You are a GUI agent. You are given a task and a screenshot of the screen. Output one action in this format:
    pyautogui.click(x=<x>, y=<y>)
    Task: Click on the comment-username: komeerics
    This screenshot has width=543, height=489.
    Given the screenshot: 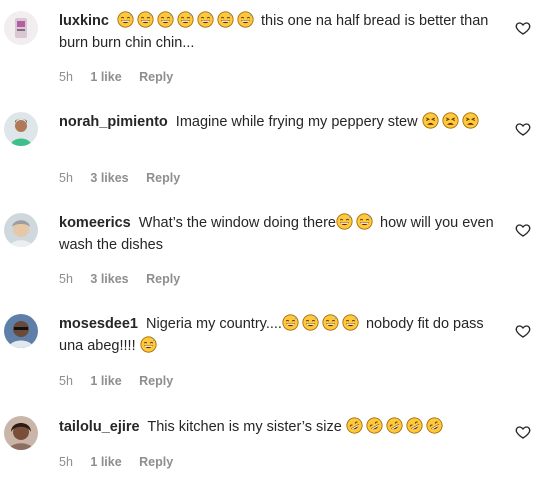 What is the action you would take?
    pyautogui.click(x=95, y=223)
    